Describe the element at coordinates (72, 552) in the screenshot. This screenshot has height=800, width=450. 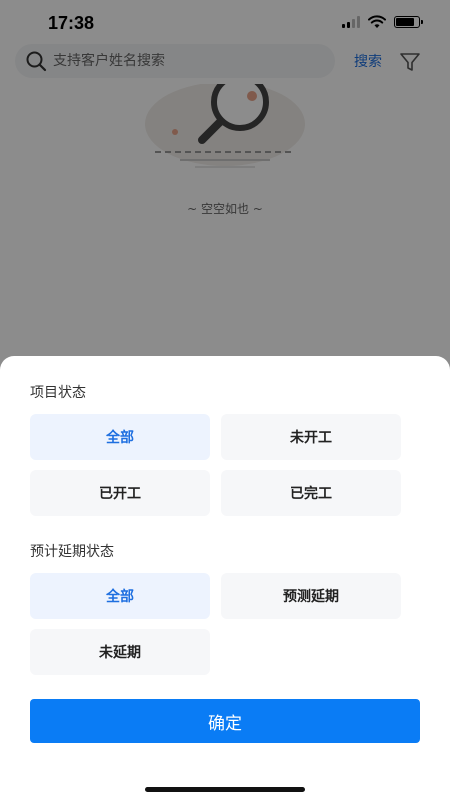
I see `delay-status-title: 预计延期状态` at that location.